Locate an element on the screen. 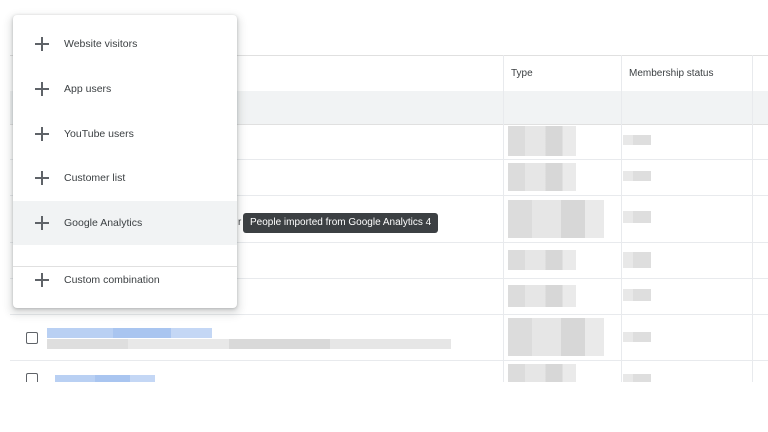 The image size is (768, 432). menu-item-label: Customer list is located at coordinates (95, 178).